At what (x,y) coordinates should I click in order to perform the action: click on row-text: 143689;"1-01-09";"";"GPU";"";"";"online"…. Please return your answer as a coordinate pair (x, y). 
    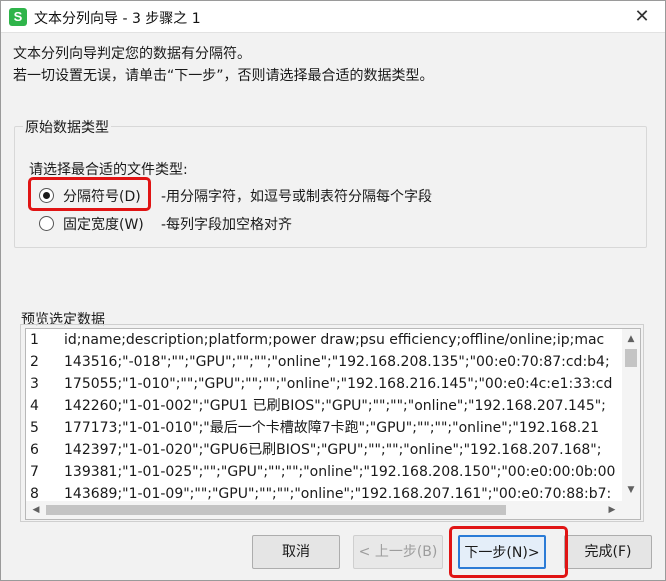
    Looking at the image, I should click on (338, 493).